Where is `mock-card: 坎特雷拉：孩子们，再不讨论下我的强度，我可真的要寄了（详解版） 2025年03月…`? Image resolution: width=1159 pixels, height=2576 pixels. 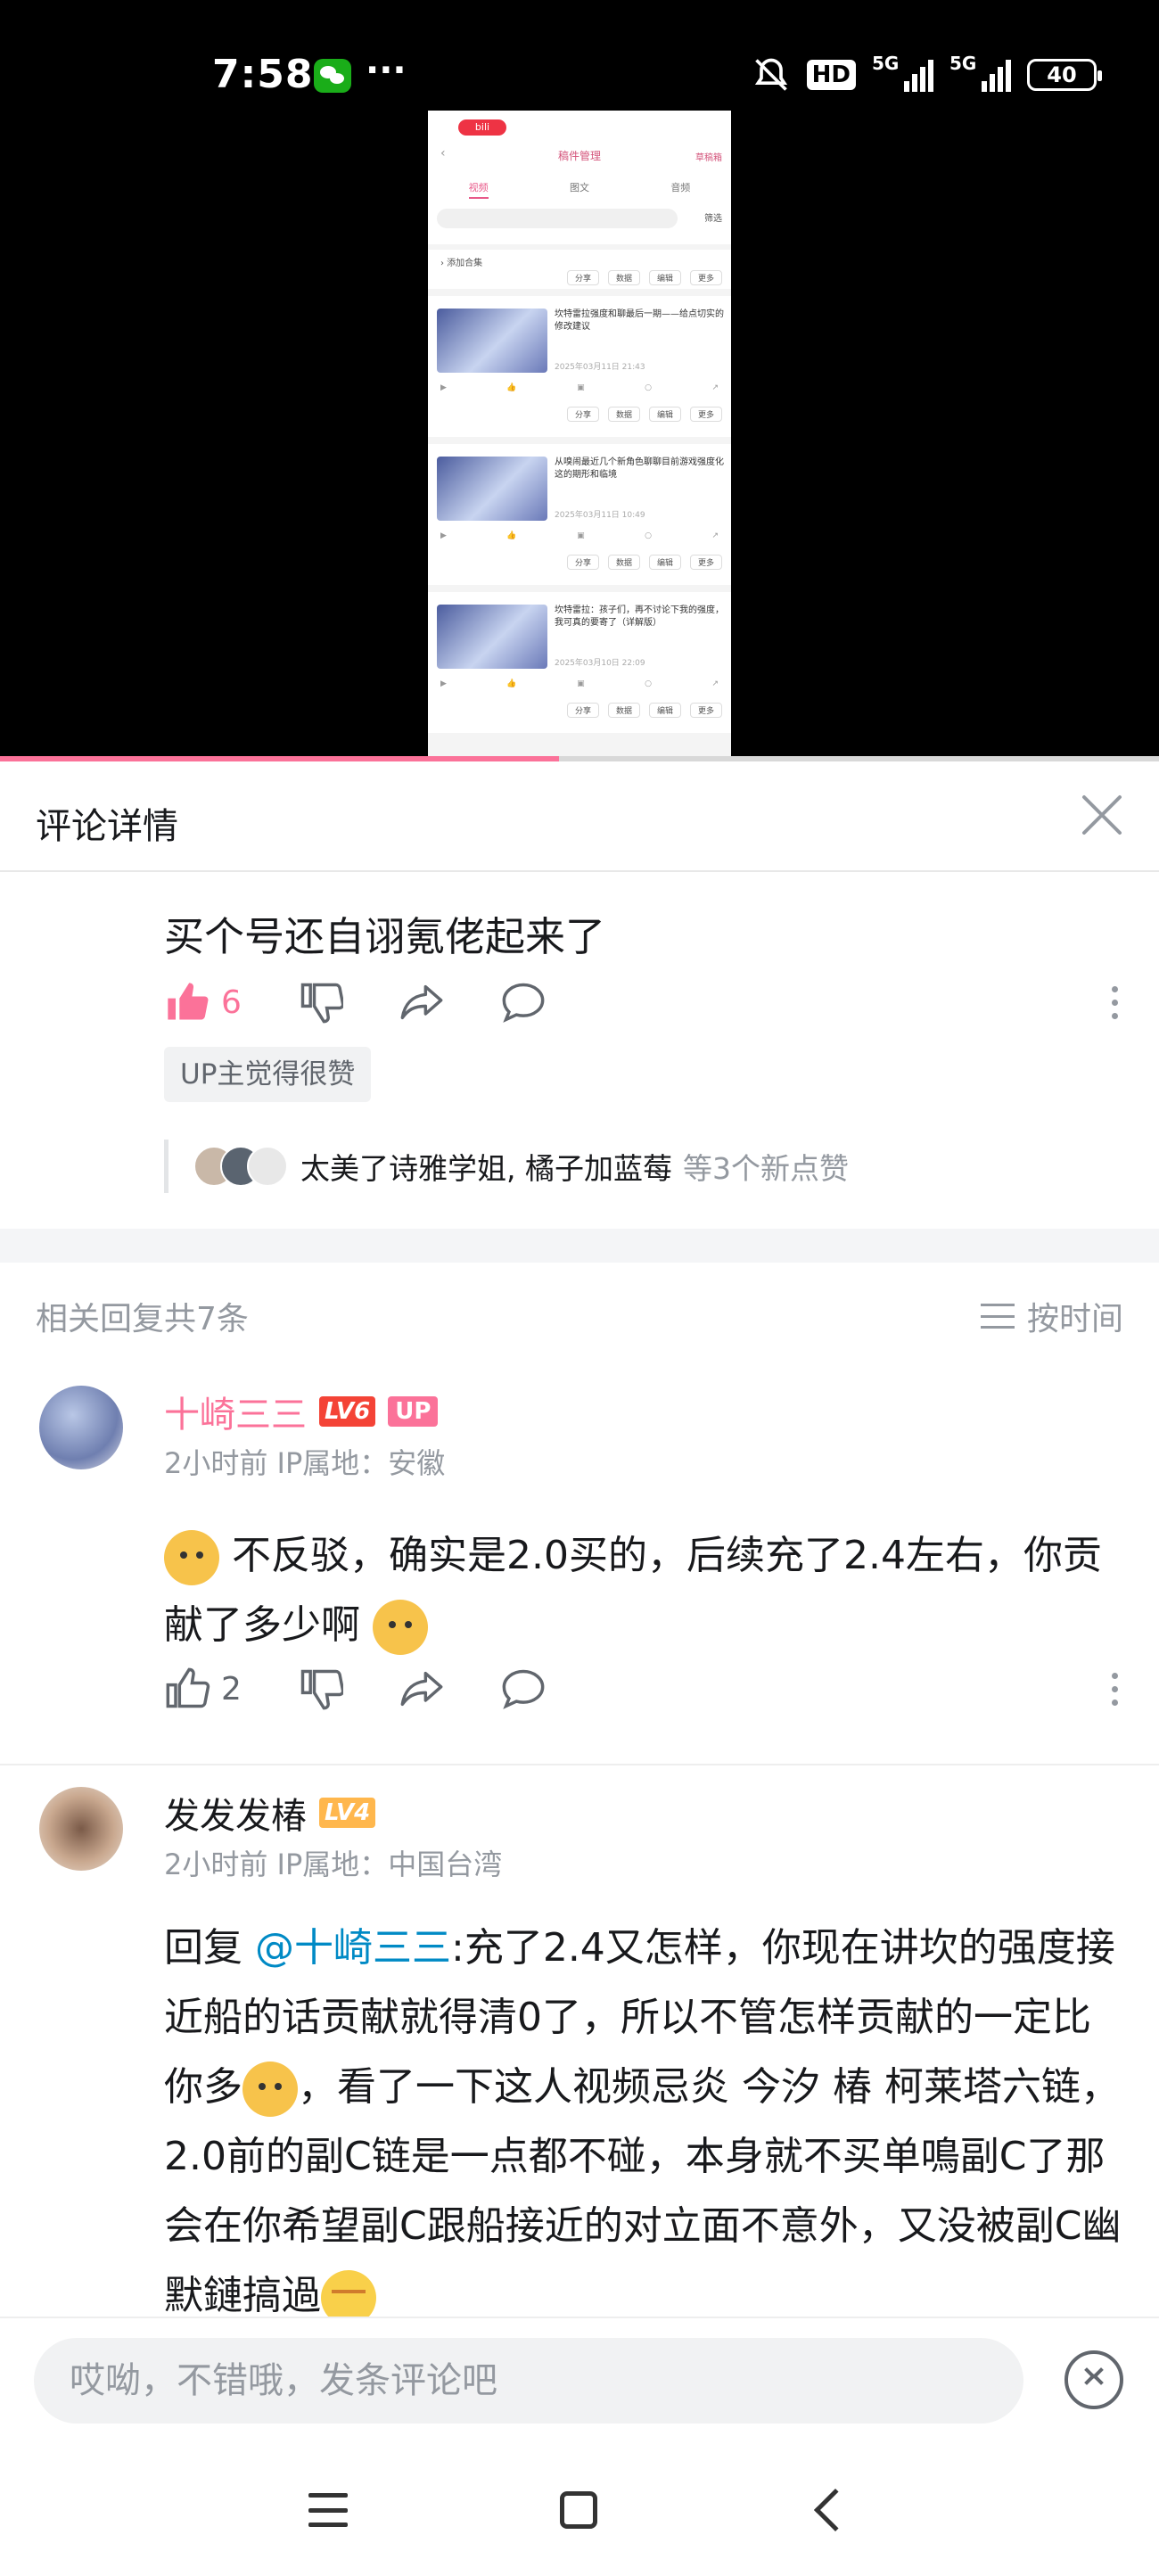 mock-card: 坎特雷拉：孩子们，再不讨论下我的强度，我可真的要寄了（详解版） 2025年03月… is located at coordinates (579, 662).